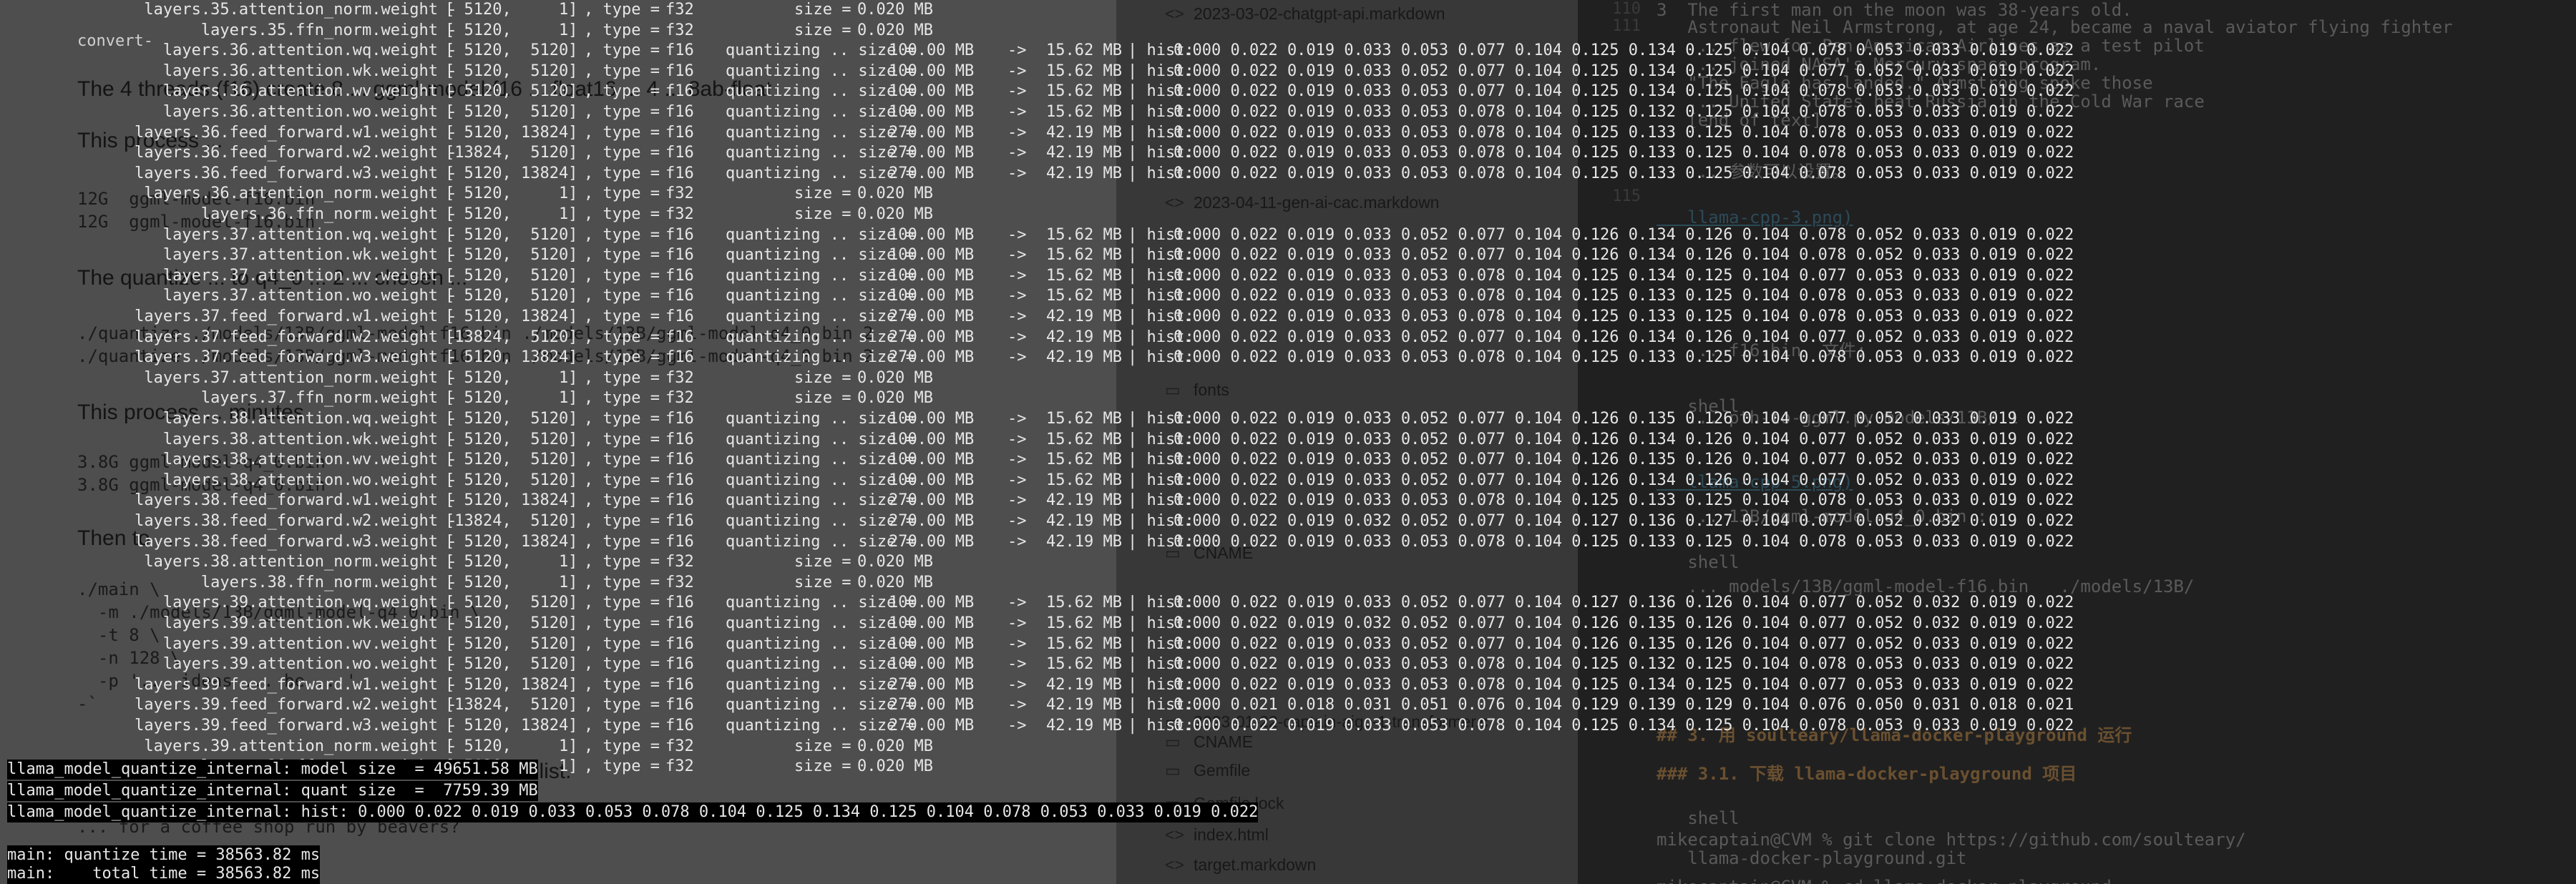 This screenshot has width=2576, height=884. I want to click on editor-link: llama-cpp-5.png), so click(1755, 482).